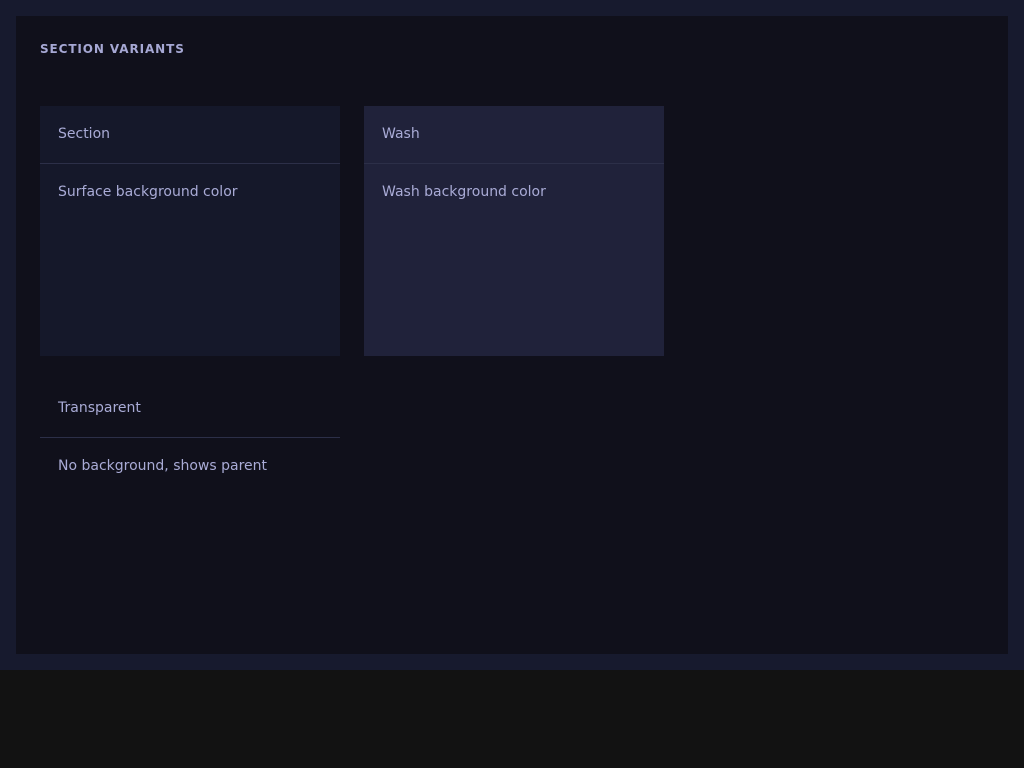 This screenshot has width=1024, height=768. I want to click on card-body: No background, shows parent, so click(163, 466).